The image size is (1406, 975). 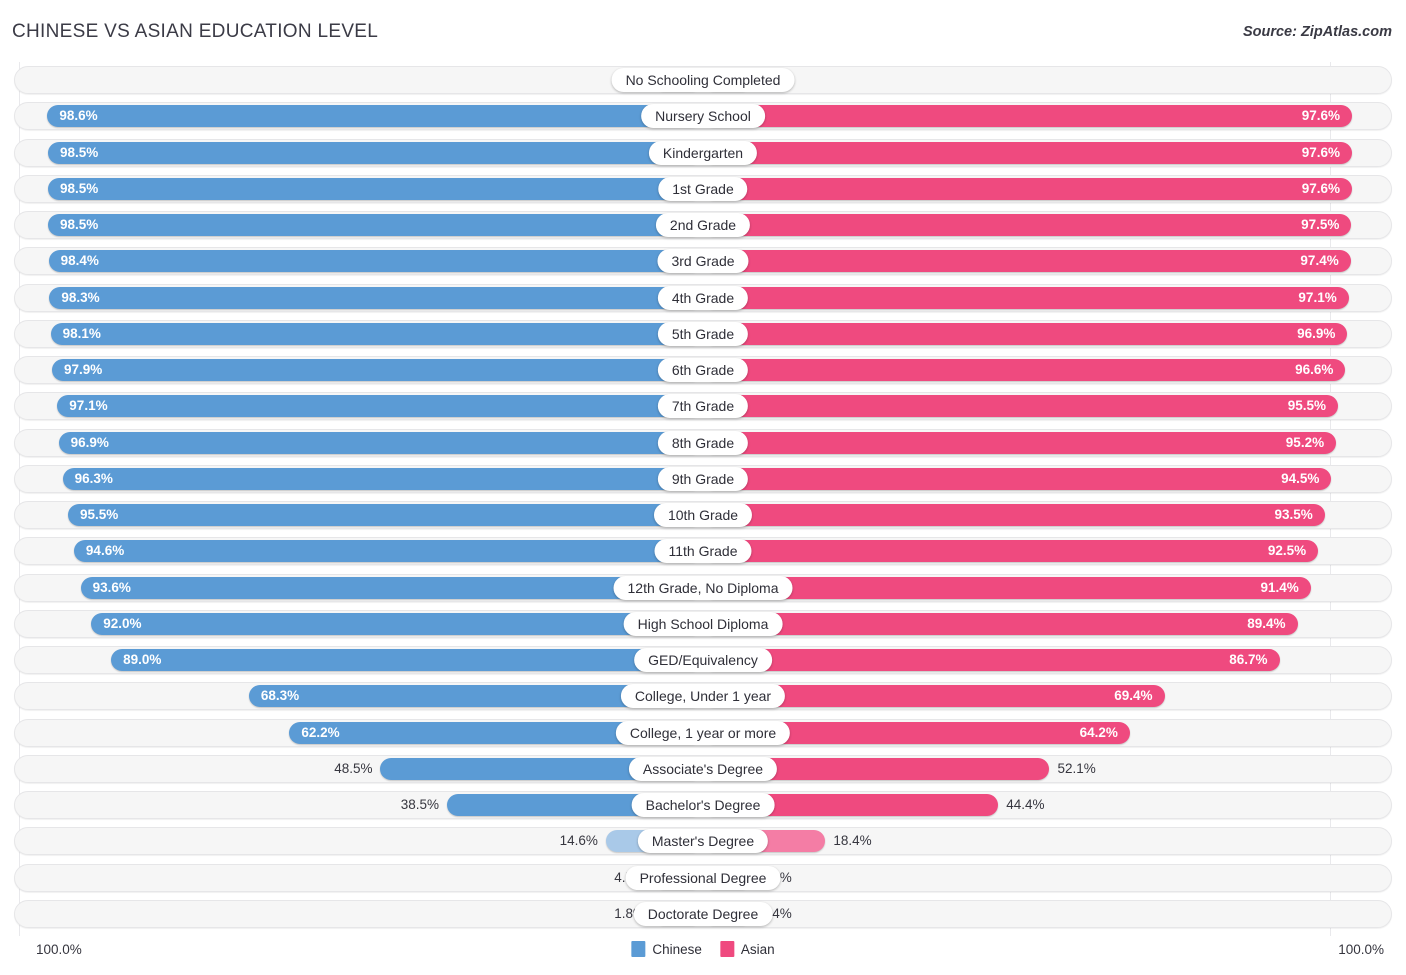 I want to click on category-label: 12th Grade, No Diploma, so click(x=703, y=587).